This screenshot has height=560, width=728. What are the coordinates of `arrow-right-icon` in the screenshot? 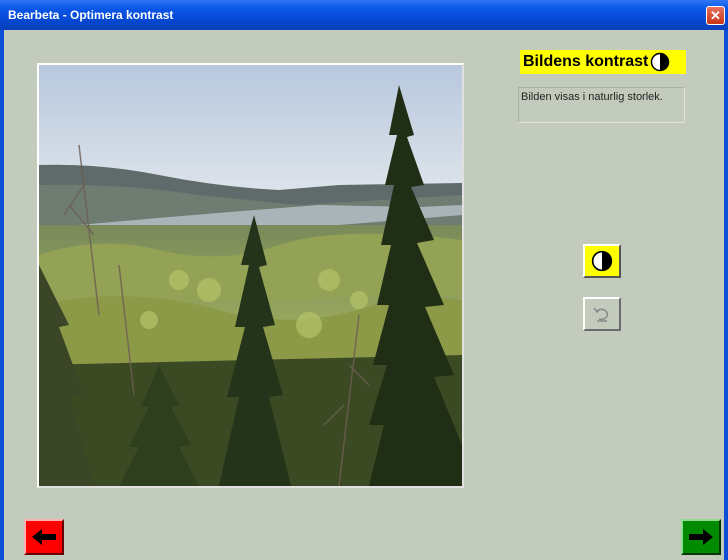 It's located at (701, 537).